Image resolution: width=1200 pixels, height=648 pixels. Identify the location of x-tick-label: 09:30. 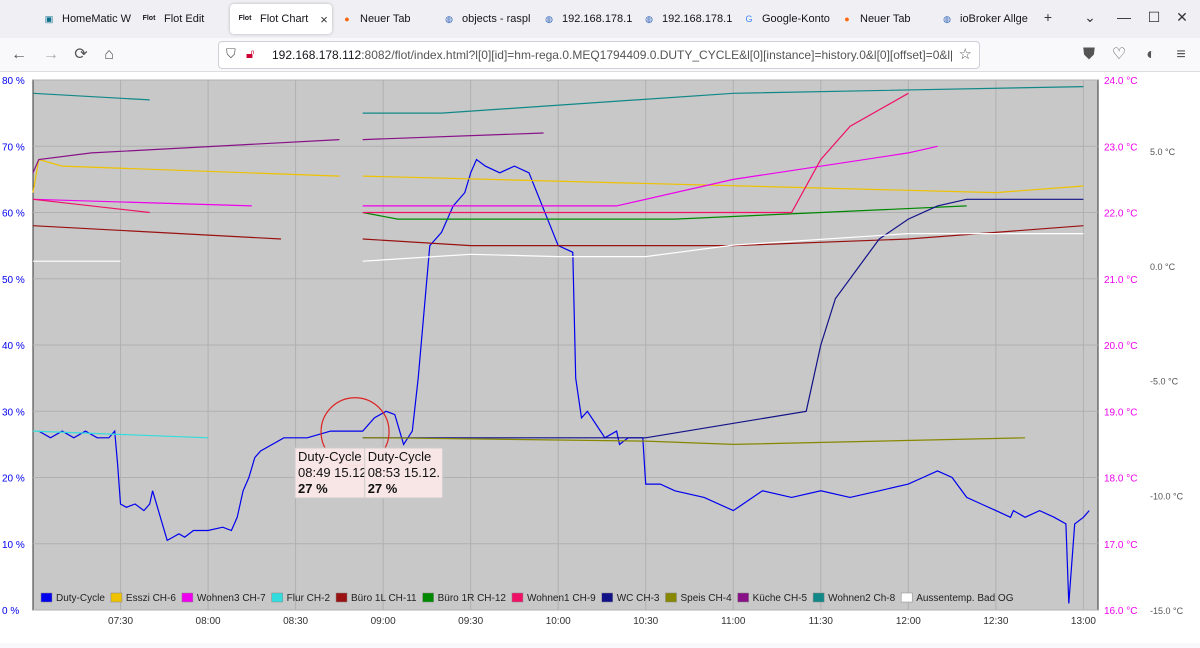
(470, 621).